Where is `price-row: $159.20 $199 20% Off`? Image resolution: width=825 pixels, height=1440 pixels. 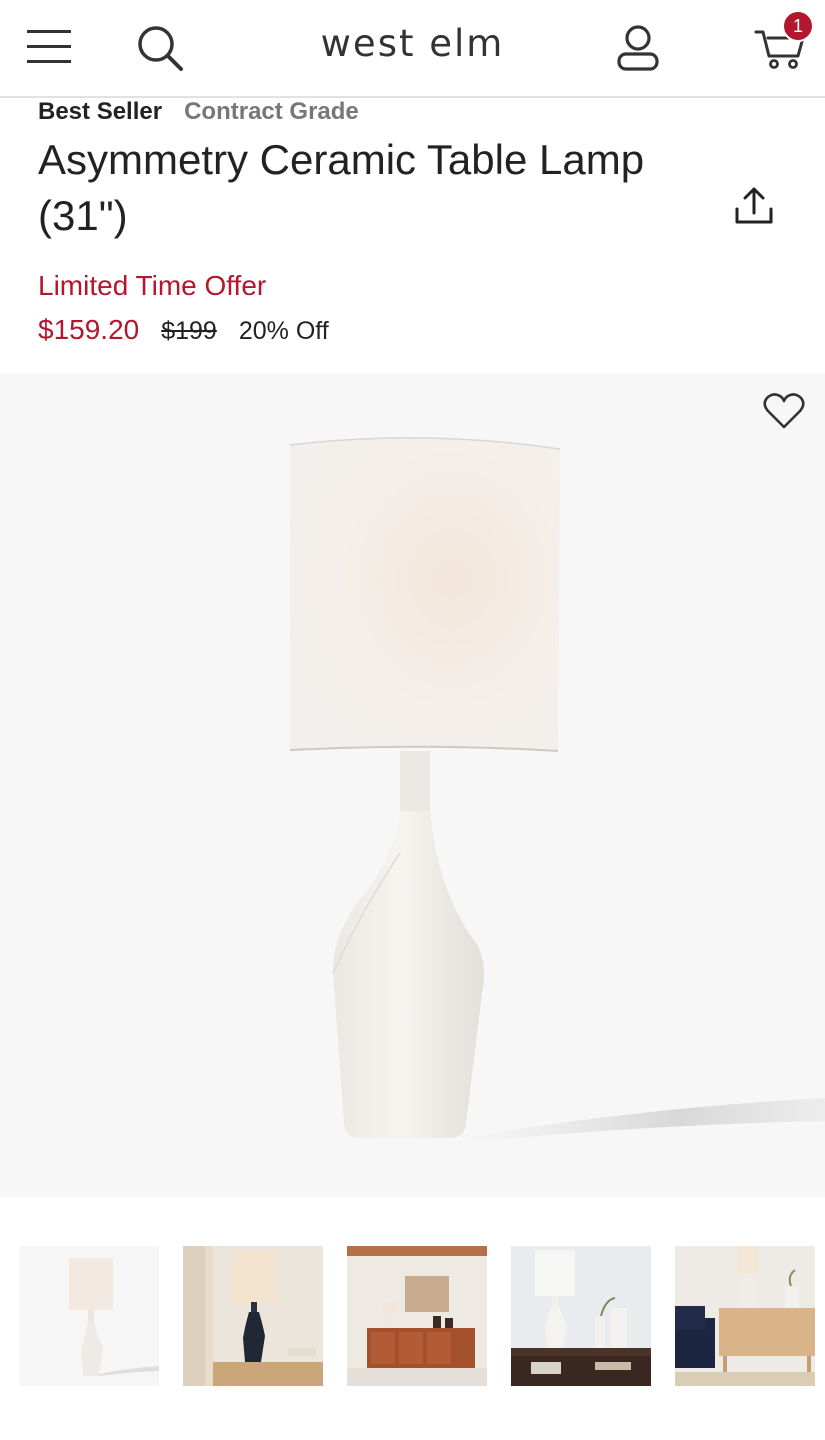
price-row: $159.20 $199 20% Off is located at coordinates (183, 330).